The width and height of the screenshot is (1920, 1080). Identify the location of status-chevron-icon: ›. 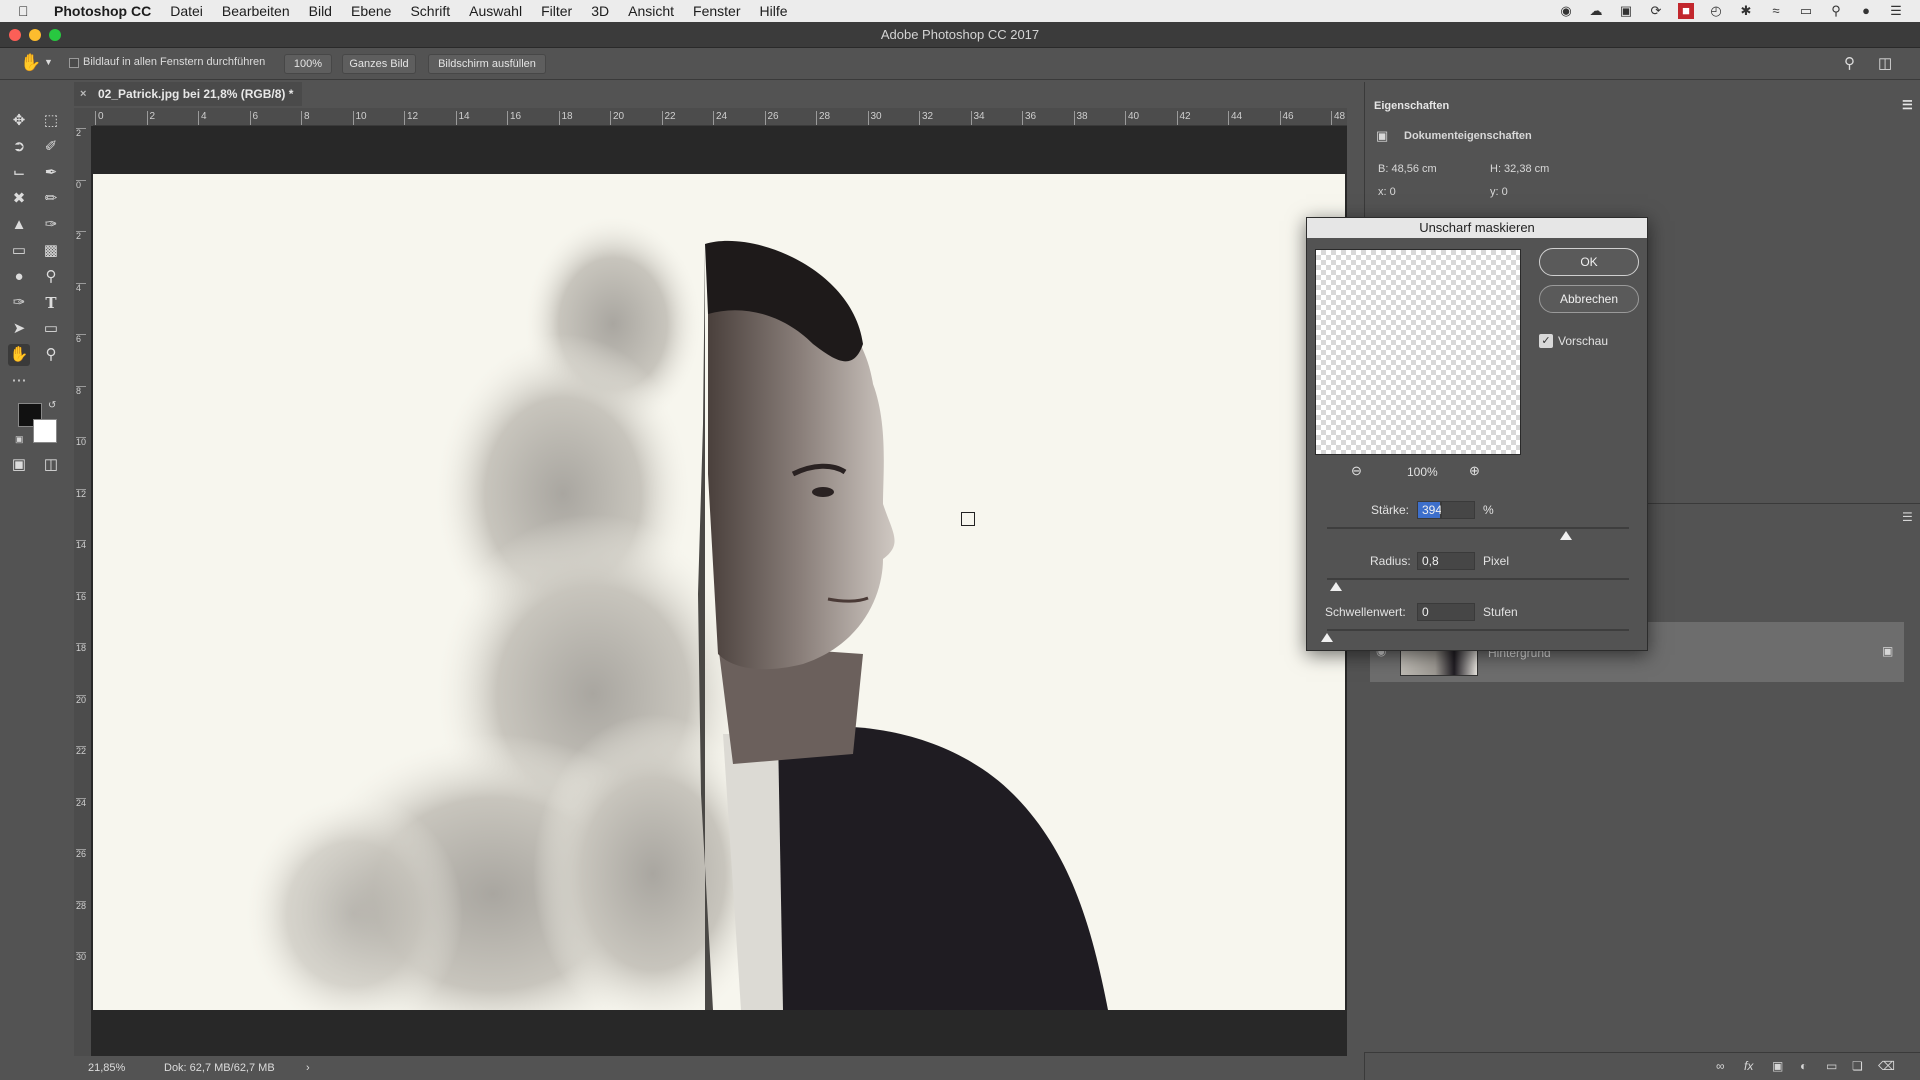
(308, 1068).